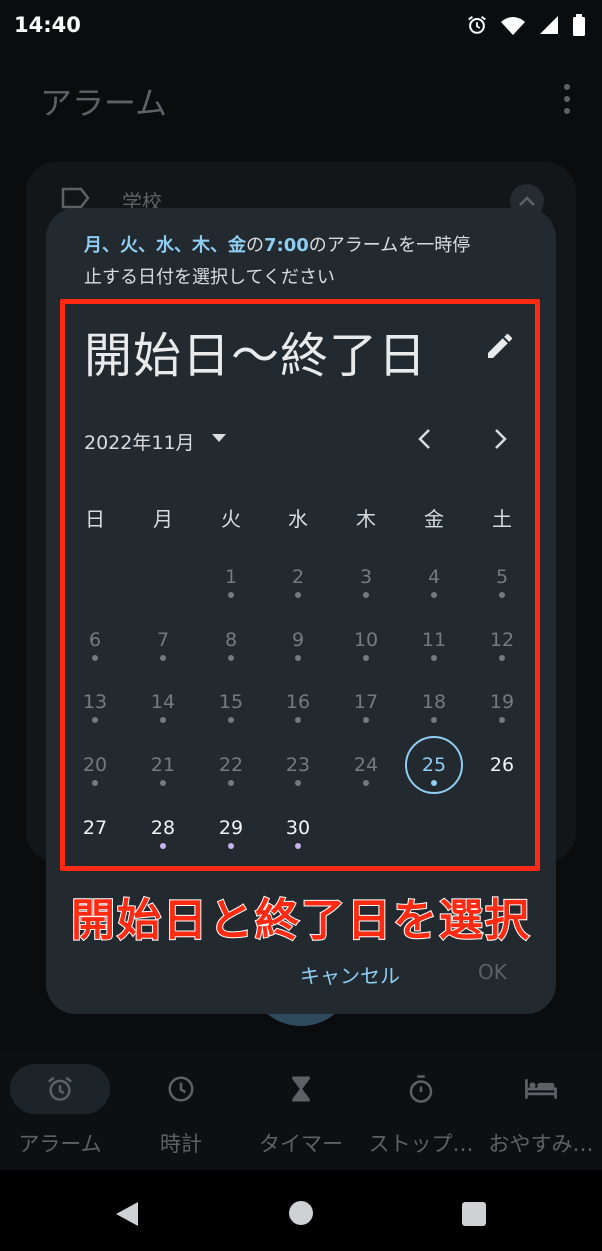 The height and width of the screenshot is (1251, 602). What do you see at coordinates (60, 1144) in the screenshot?
I see `bottom-nav-label: アラーム` at bounding box center [60, 1144].